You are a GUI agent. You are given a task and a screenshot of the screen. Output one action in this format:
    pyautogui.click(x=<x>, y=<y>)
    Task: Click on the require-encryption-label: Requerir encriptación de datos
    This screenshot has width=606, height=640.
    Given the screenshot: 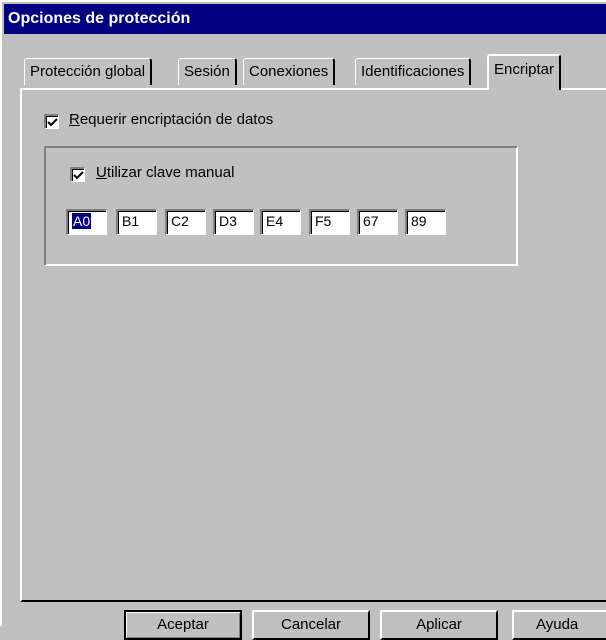 What is the action you would take?
    pyautogui.click(x=171, y=119)
    